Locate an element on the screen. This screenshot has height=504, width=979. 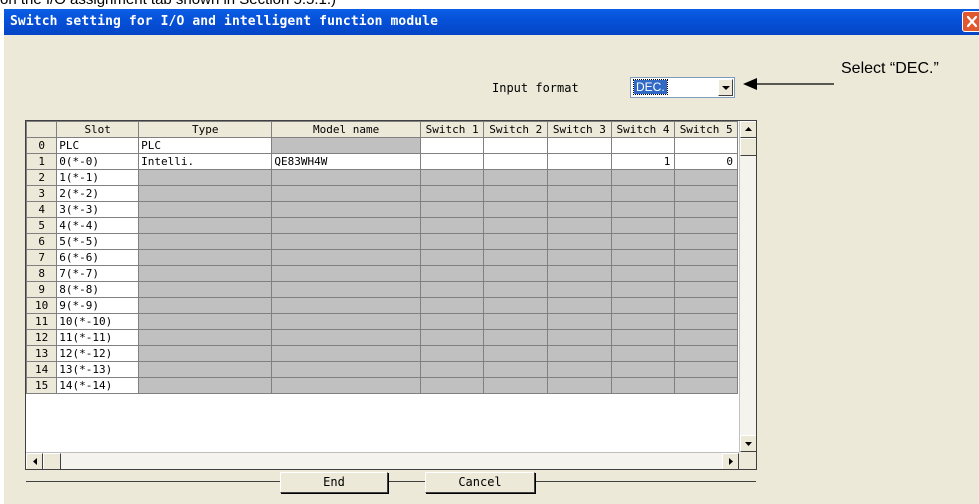
switch-cell: 1 is located at coordinates (643, 161).